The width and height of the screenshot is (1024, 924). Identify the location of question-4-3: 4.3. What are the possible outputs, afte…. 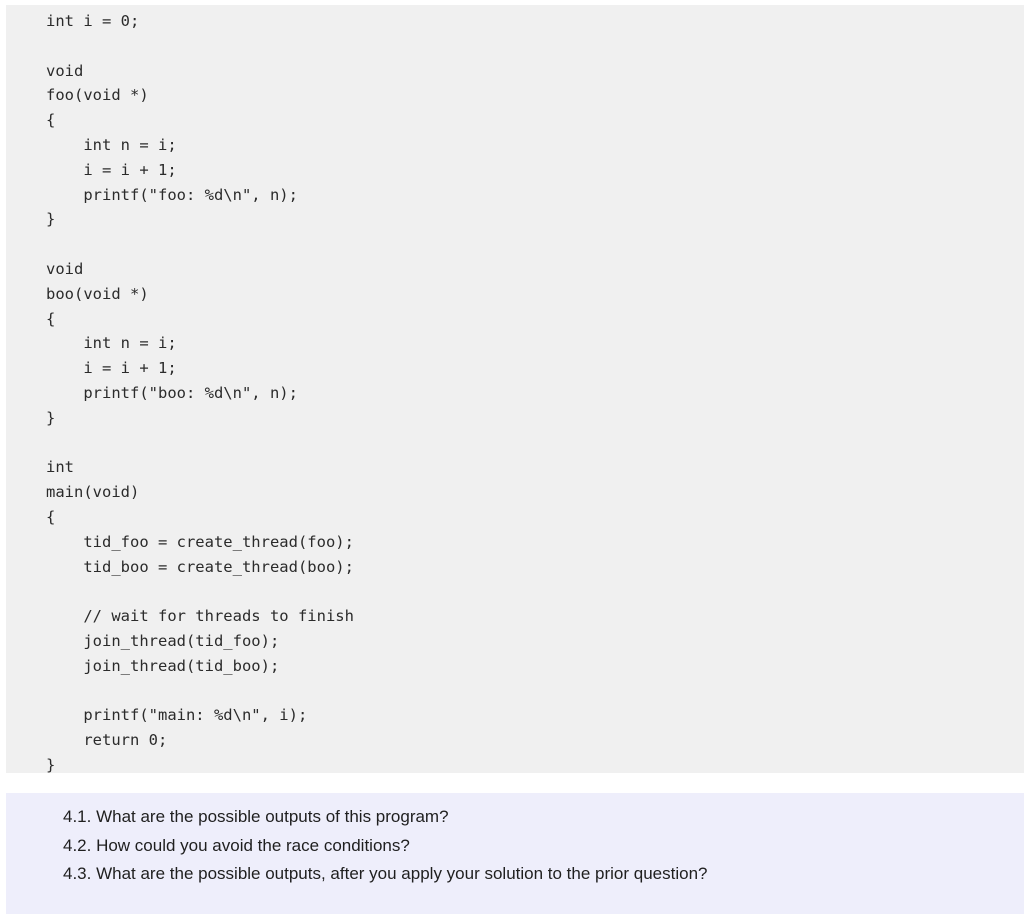
(385, 873).